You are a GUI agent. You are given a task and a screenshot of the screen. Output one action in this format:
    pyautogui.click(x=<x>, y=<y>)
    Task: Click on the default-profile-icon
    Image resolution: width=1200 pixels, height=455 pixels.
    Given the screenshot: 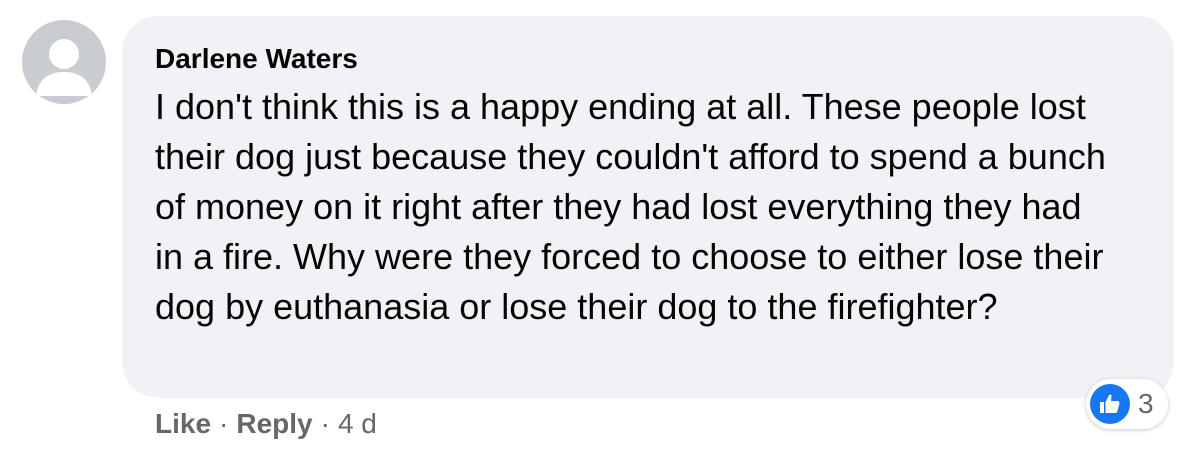 What is the action you would take?
    pyautogui.click(x=64, y=67)
    